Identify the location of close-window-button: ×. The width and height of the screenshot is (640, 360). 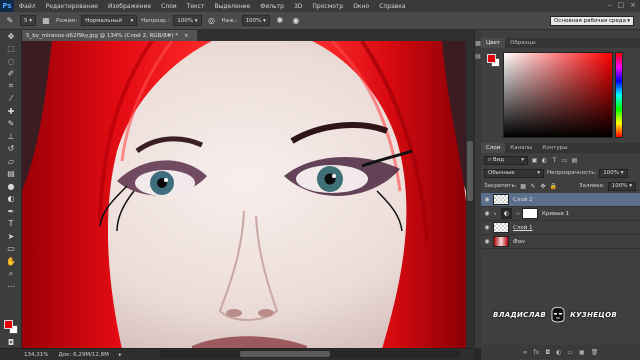
(633, 5).